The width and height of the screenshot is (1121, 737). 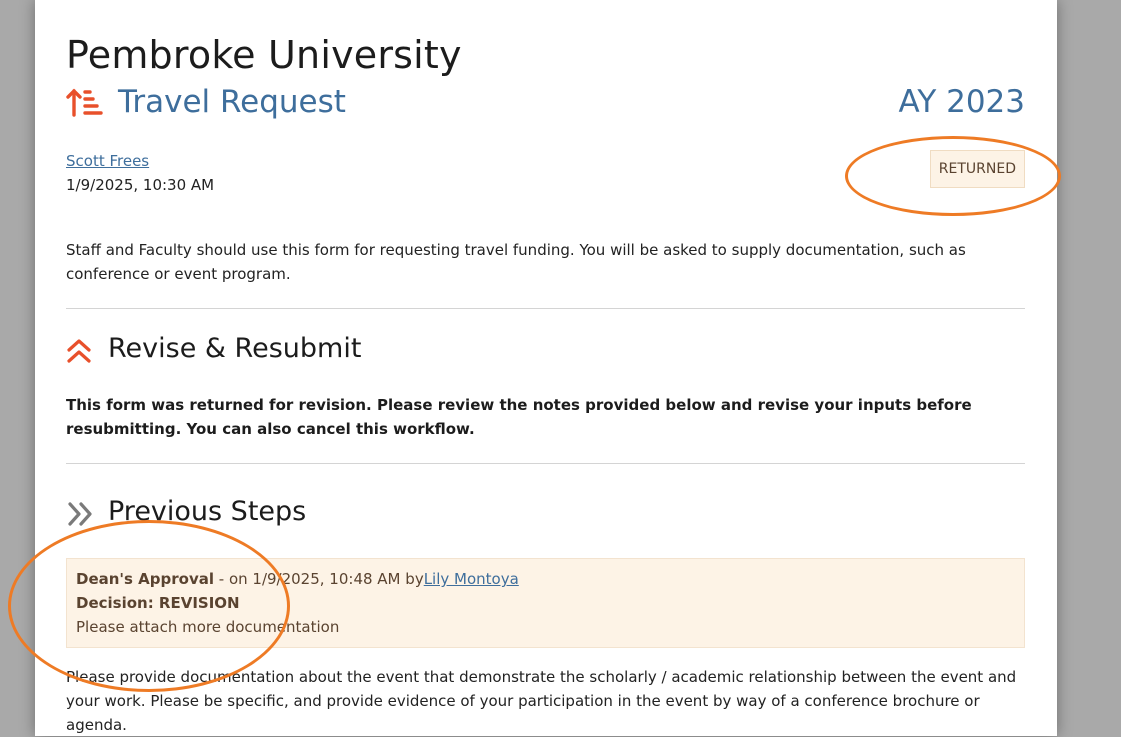 What do you see at coordinates (80, 516) in the screenshot?
I see `double-chevron-right-icon` at bounding box center [80, 516].